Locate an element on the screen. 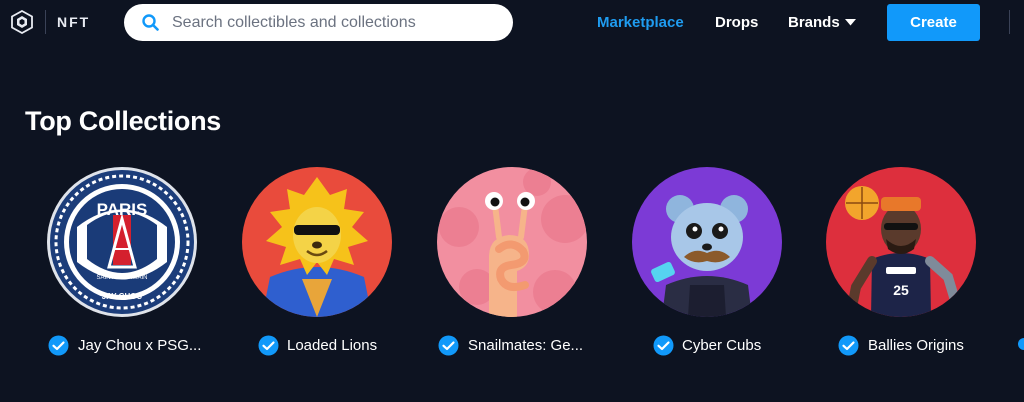 This screenshot has width=1024, height=402. search-bar is located at coordinates (318, 22).